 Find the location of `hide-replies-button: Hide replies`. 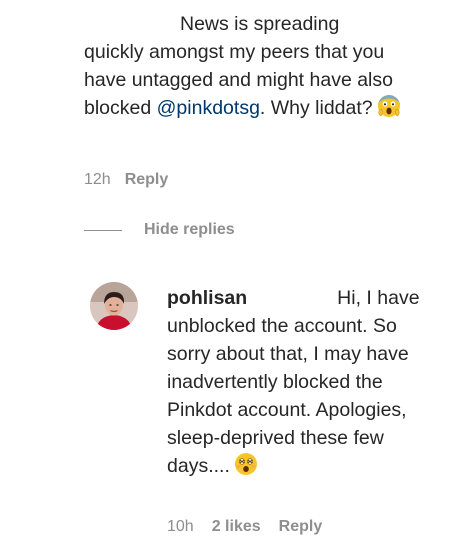

hide-replies-button: Hide replies is located at coordinates (159, 230).